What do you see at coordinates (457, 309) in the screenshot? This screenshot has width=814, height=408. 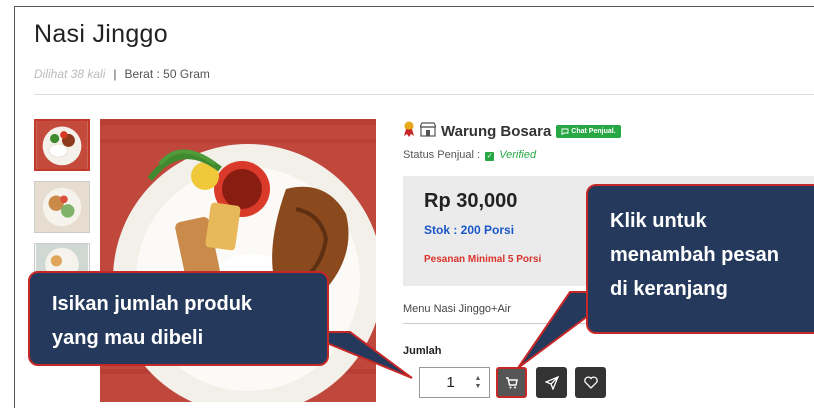 I see `variant-option: Menu Nasi Jinggo+Air` at bounding box center [457, 309].